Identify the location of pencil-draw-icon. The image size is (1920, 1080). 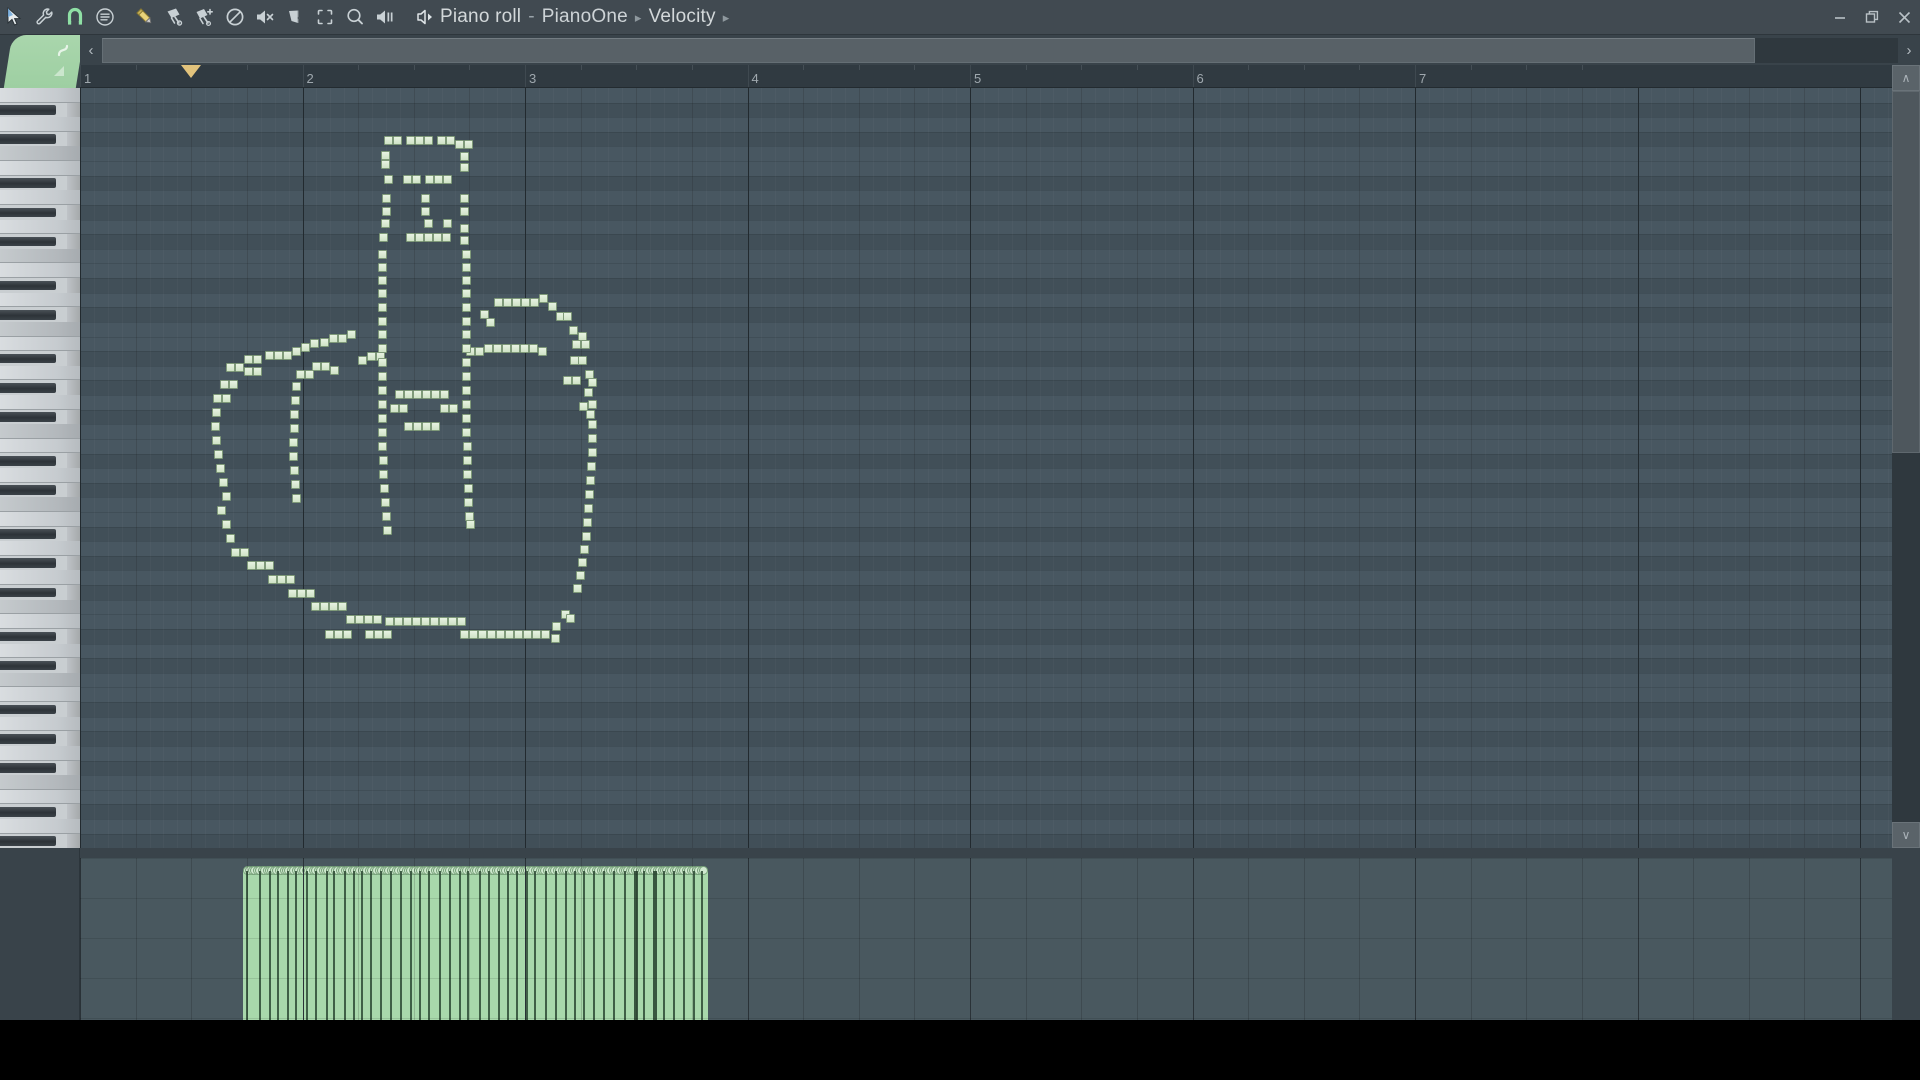
(145, 17).